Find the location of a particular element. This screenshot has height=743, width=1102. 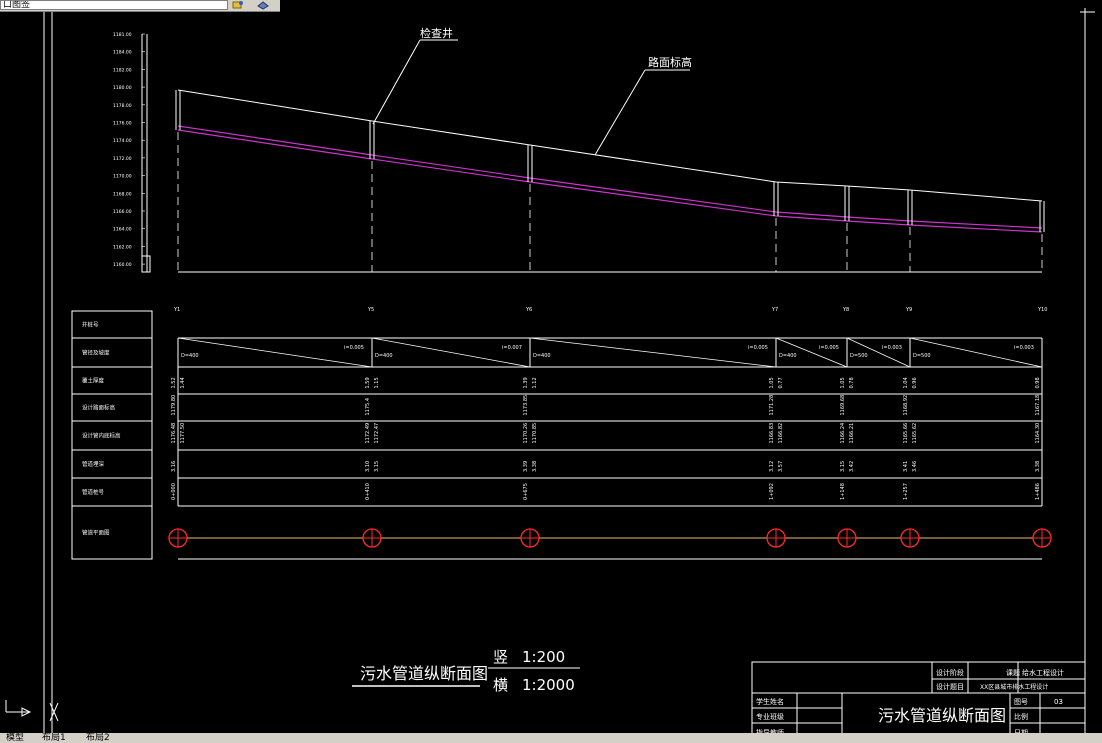

table-cell-value: 0+000 is located at coordinates (174, 491).